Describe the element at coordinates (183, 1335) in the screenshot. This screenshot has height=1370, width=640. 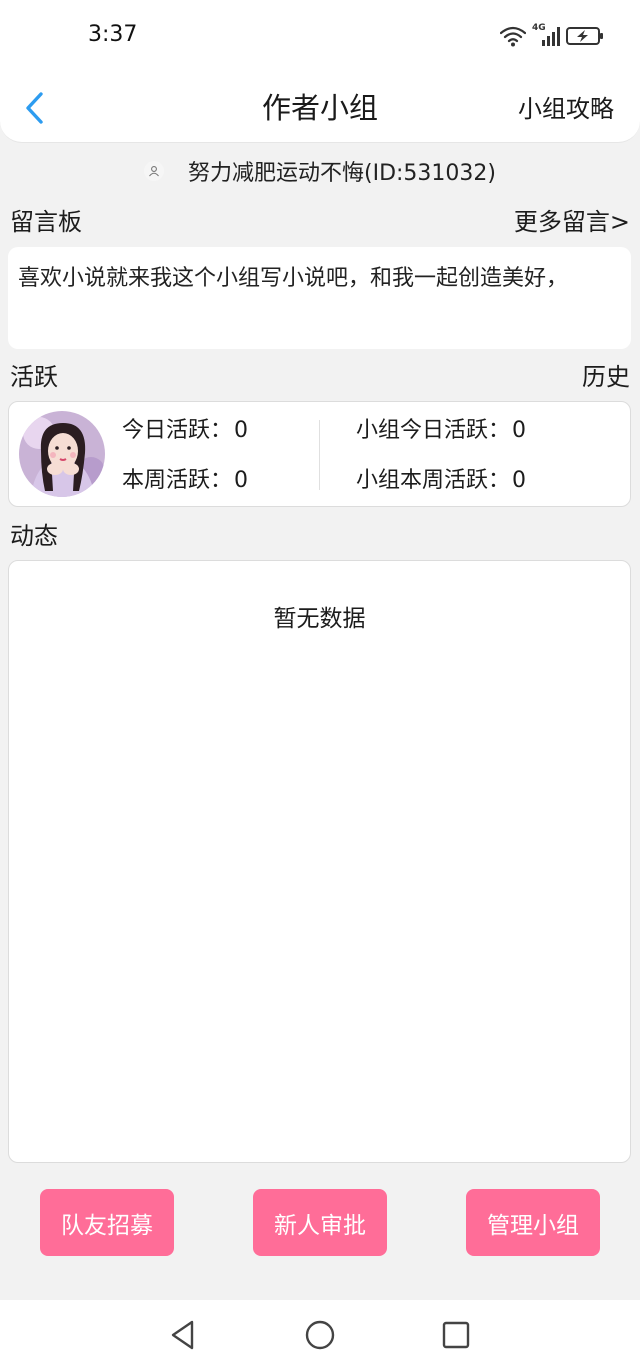
I see `back-triangle-icon` at that location.